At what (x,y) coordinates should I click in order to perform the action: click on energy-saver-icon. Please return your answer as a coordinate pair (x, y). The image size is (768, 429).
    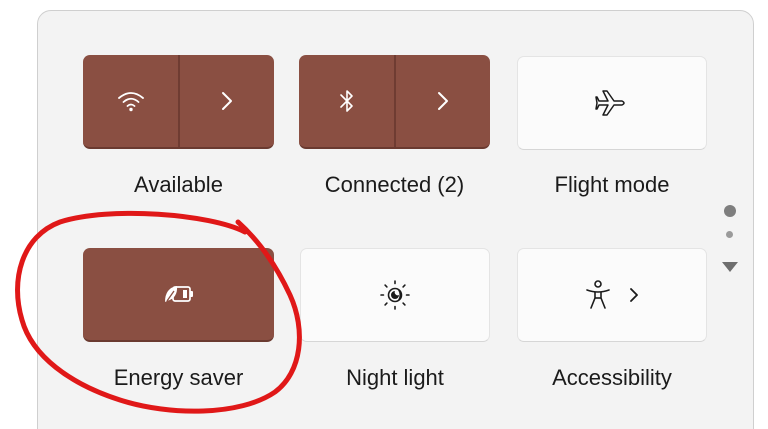
    Looking at the image, I should click on (179, 294).